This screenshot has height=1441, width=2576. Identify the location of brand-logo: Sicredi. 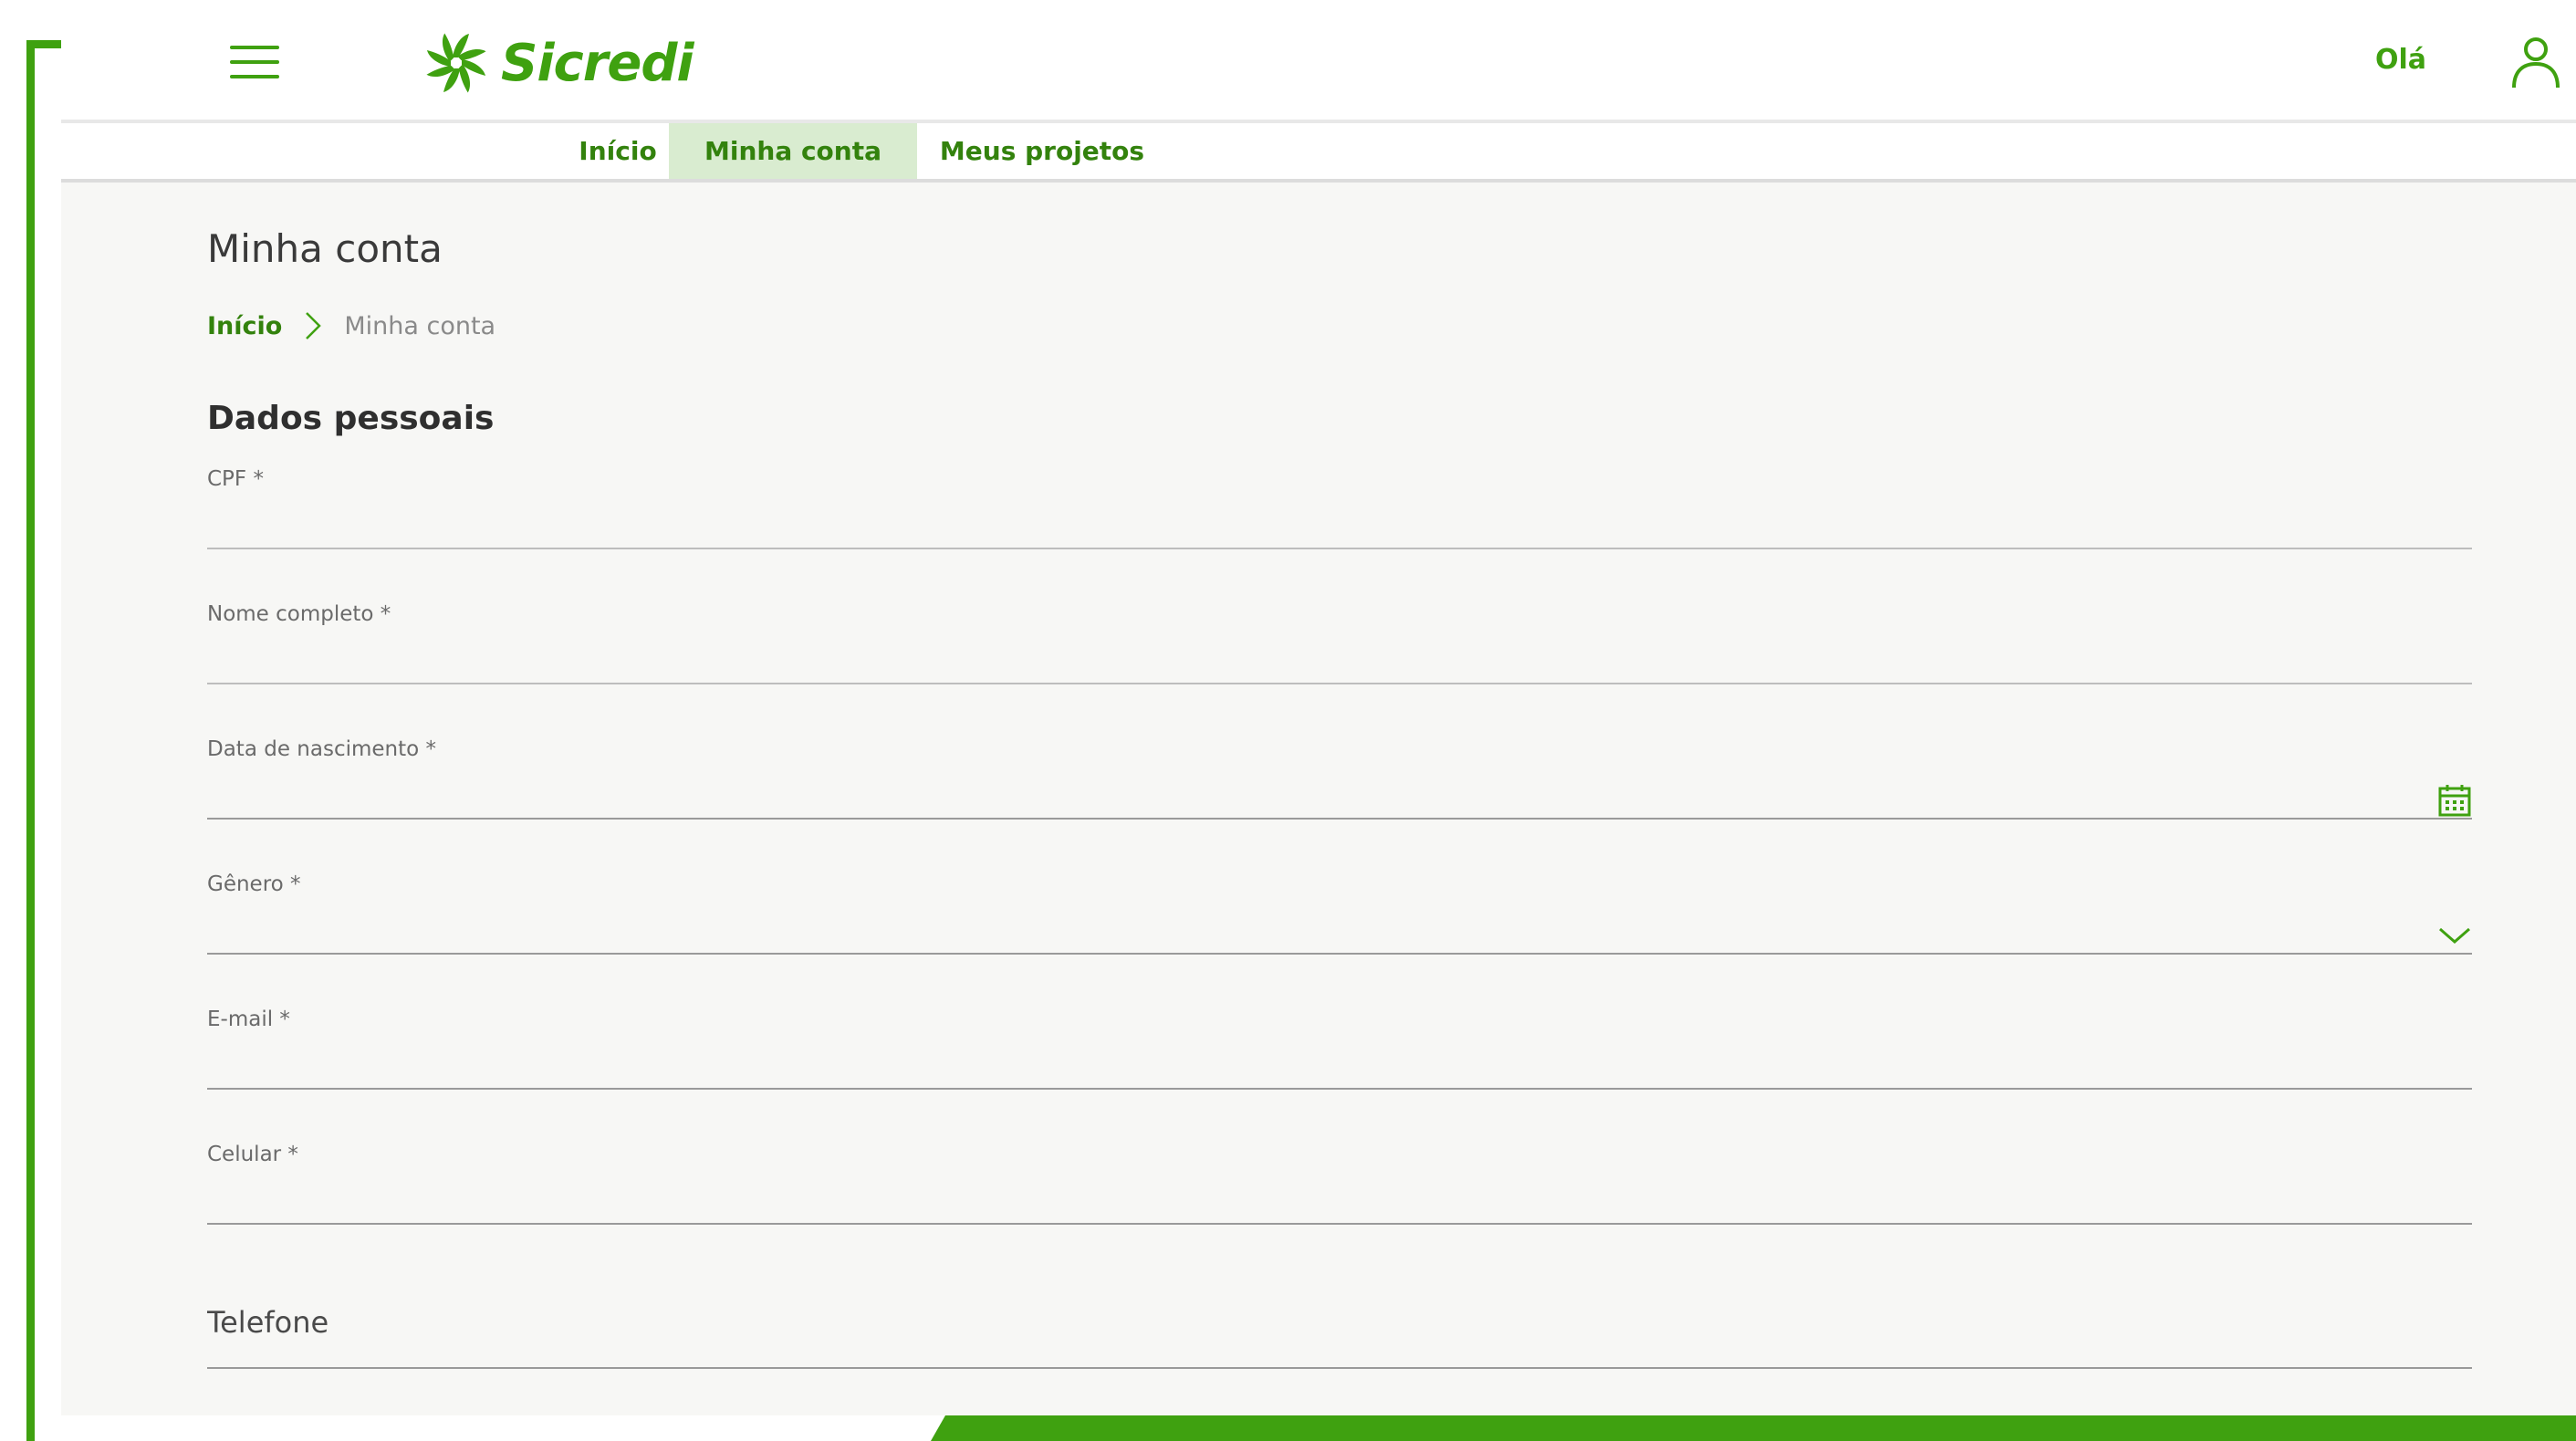
(559, 63).